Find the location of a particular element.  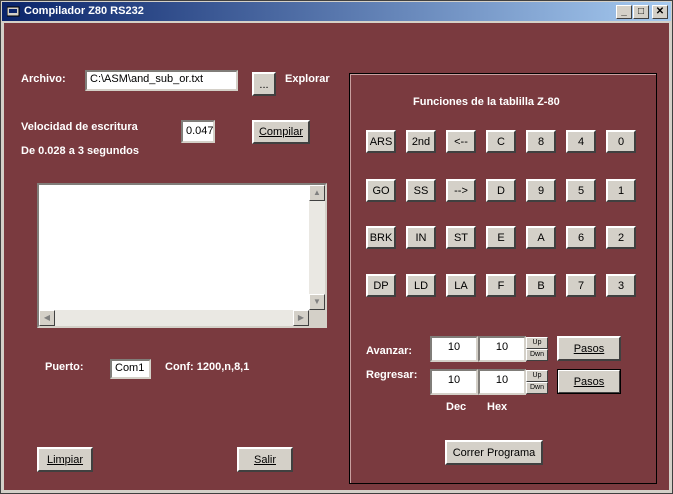

puerto-label: Puerto: is located at coordinates (64, 367).